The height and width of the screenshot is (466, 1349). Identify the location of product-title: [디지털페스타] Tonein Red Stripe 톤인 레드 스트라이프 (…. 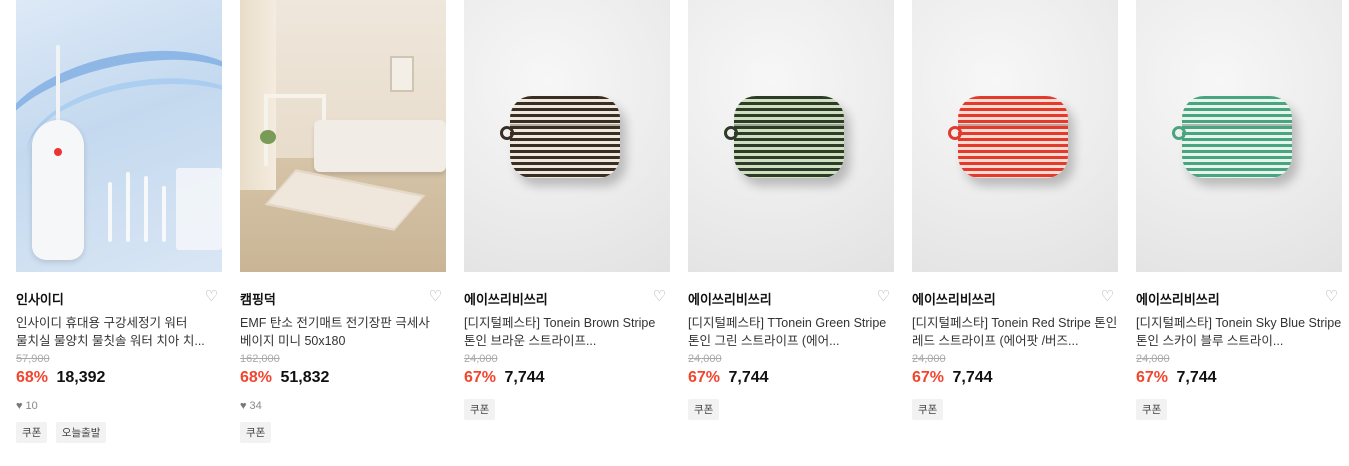
(1015, 332).